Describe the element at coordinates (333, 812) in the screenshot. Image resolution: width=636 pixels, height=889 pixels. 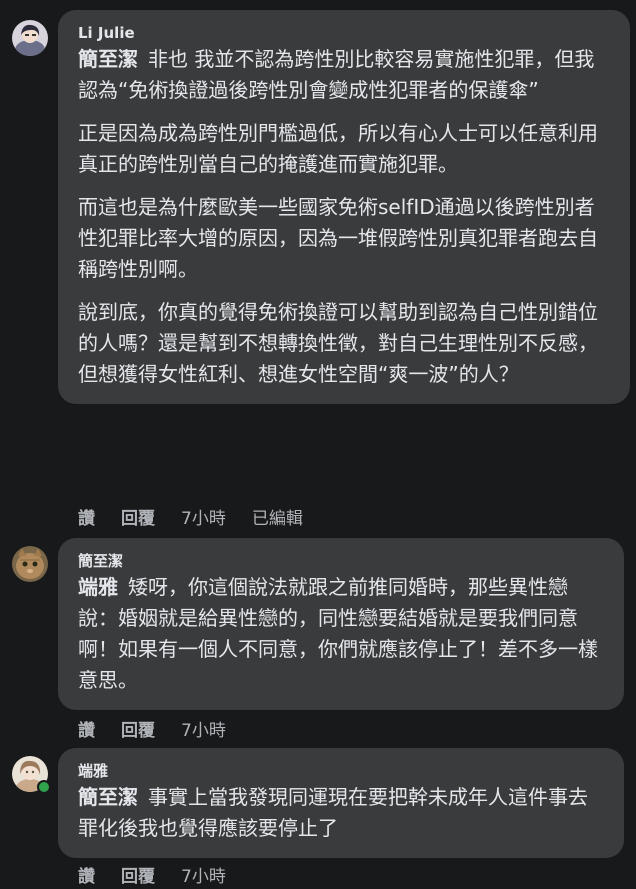
I see `comment-text: 事實上當我發現同運現在要把幹未成年人這件事去罪化後我也覺得應該要停止了` at that location.